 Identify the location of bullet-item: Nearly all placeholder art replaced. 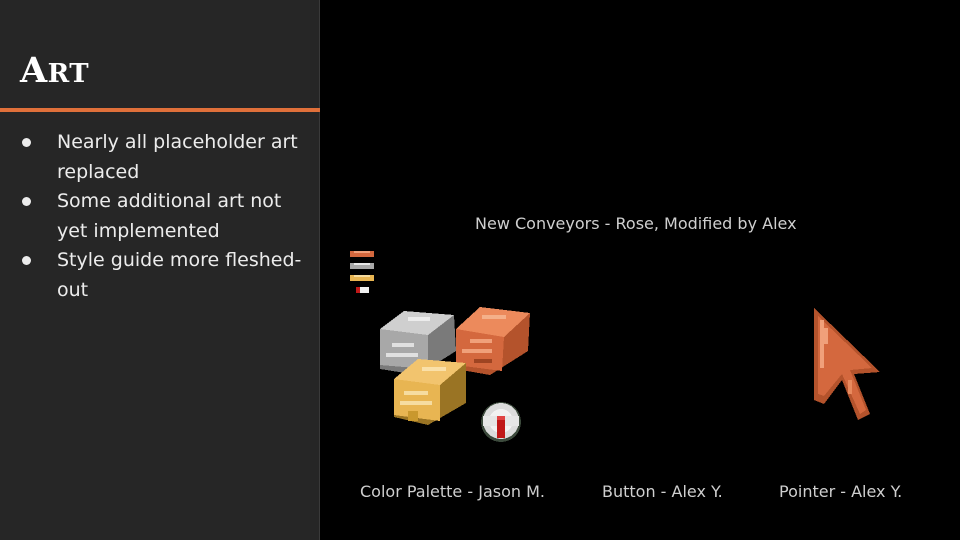
(167, 157).